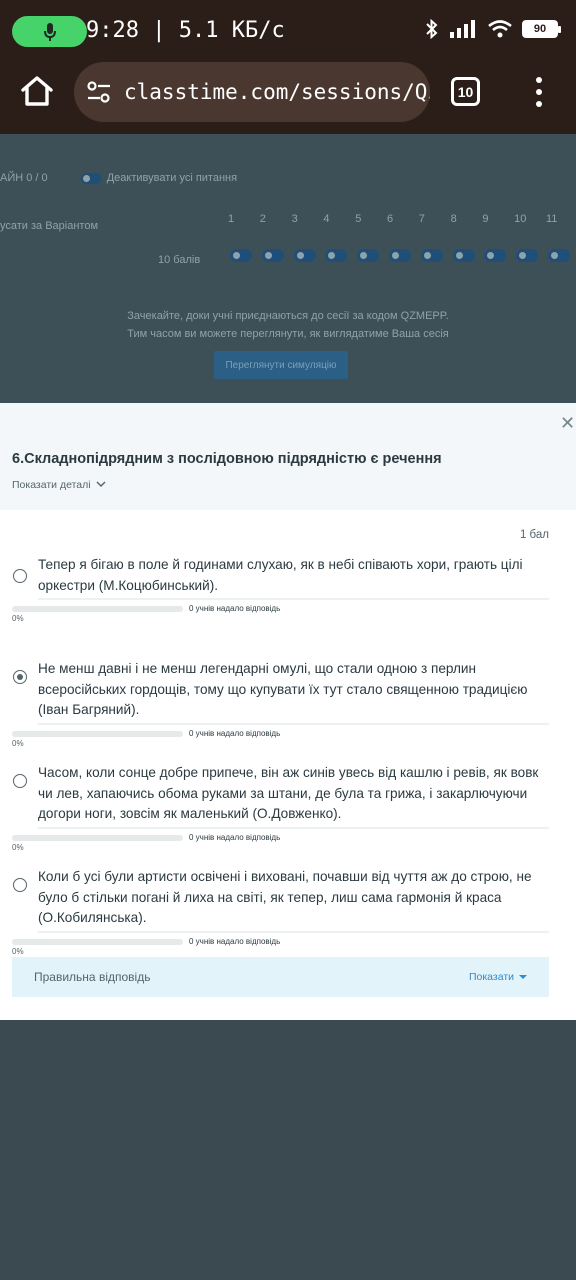  Describe the element at coordinates (172, 178) in the screenshot. I see `bg-deactivate-all: Деактивувати усі питання` at that location.